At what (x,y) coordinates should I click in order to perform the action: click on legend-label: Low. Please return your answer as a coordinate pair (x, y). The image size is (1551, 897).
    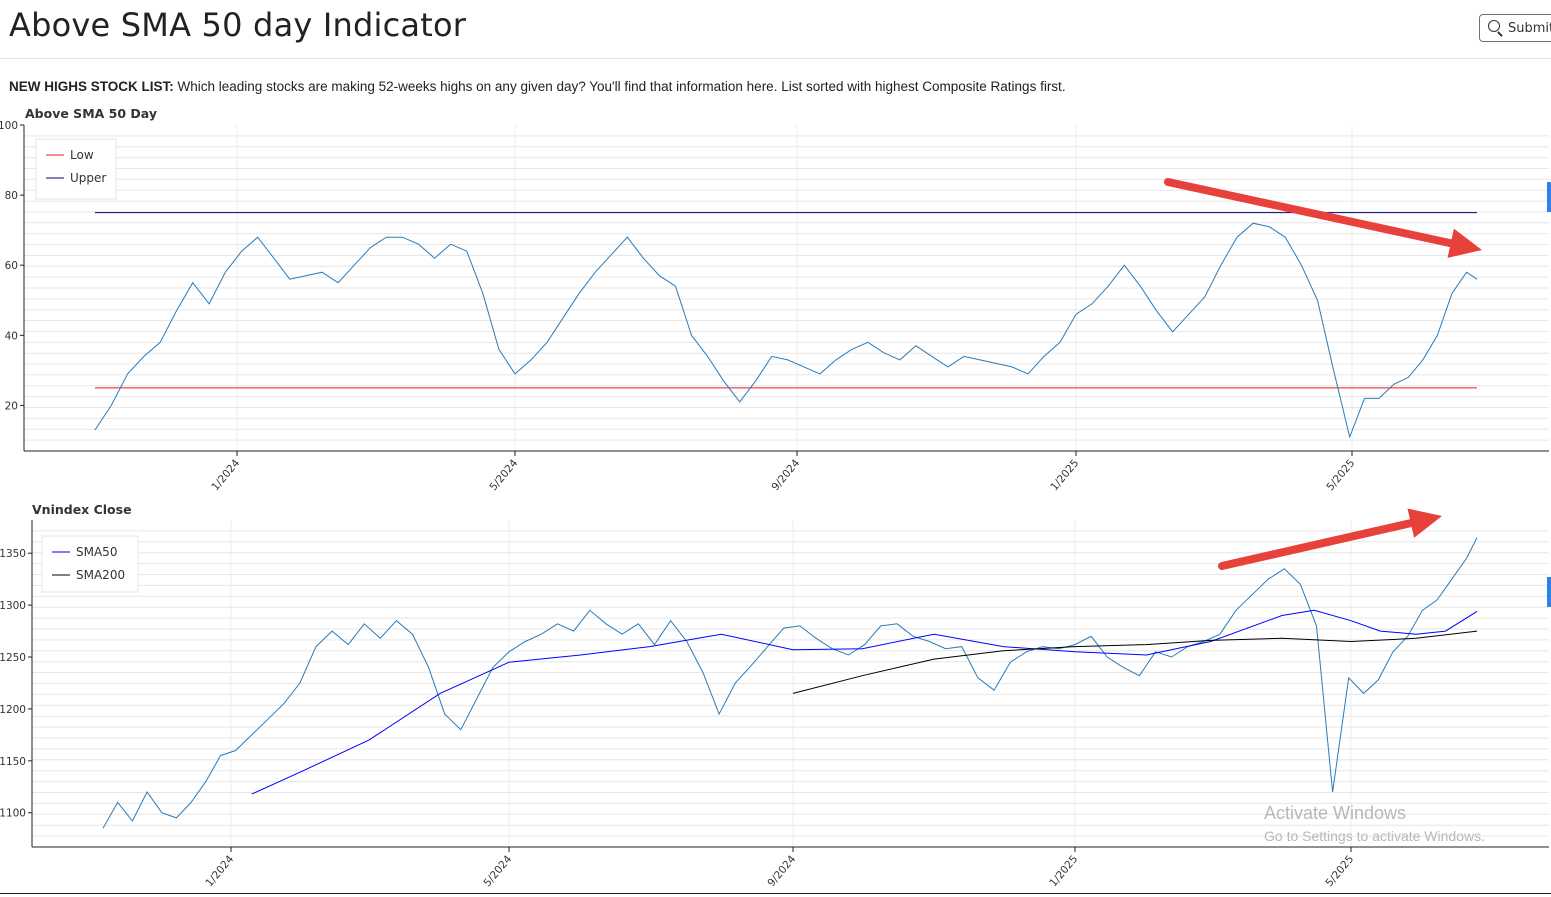
    Looking at the image, I should click on (82, 155).